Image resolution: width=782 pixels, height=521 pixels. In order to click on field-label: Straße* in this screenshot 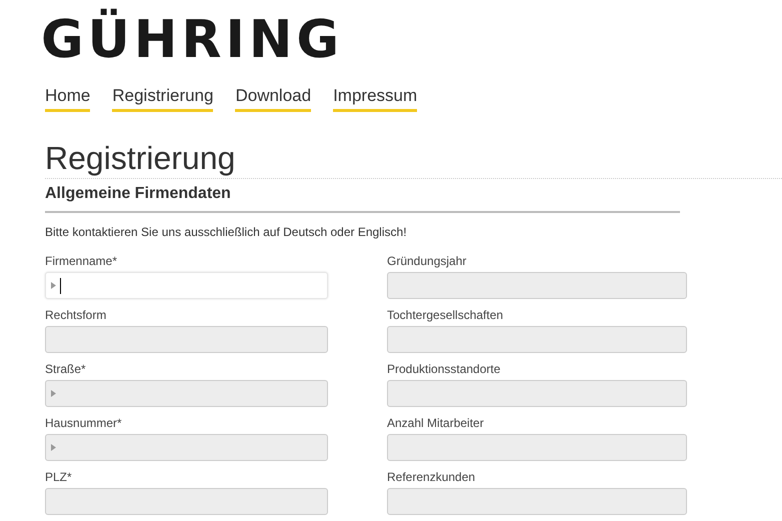, I will do `click(66, 369)`.